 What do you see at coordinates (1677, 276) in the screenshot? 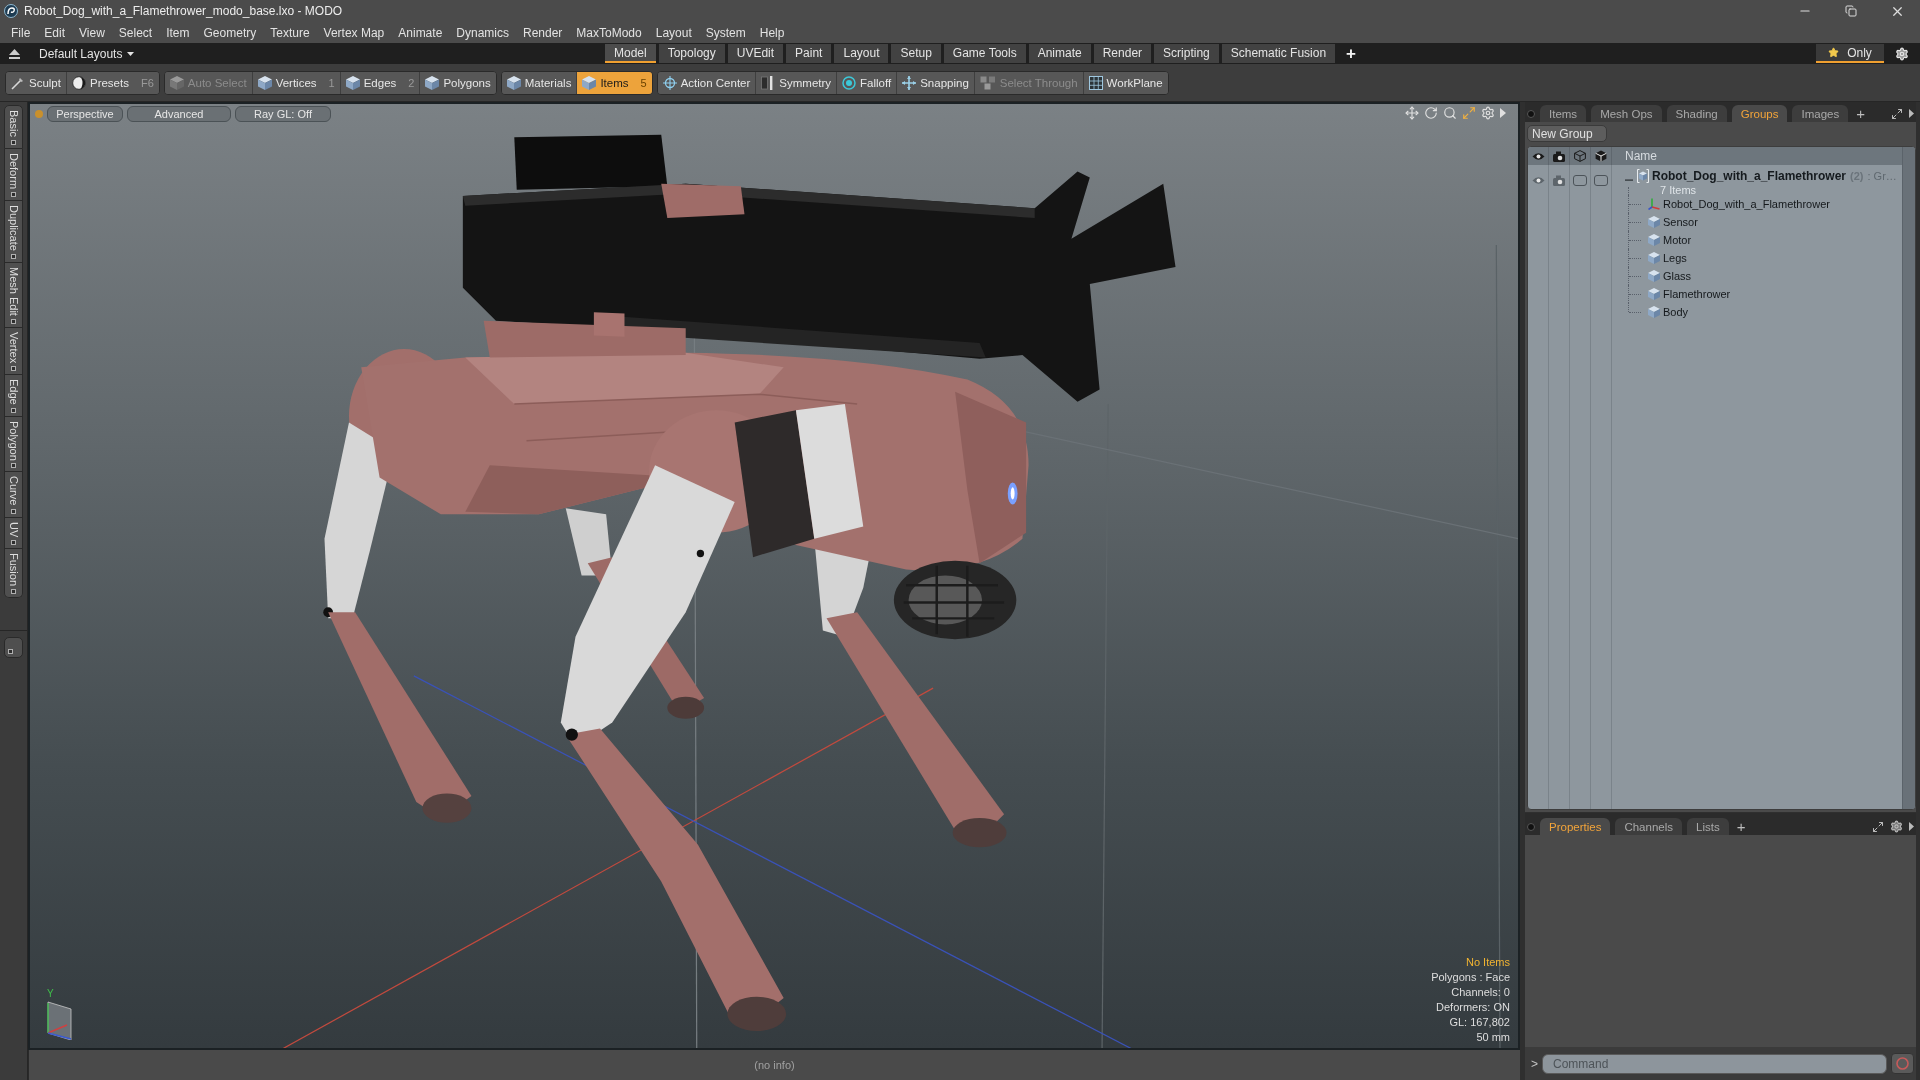
I see `tree-item-name: Glass` at bounding box center [1677, 276].